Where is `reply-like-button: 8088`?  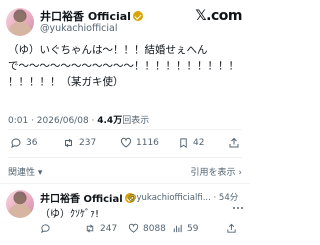 reply-like-button: 8088 is located at coordinates (147, 228).